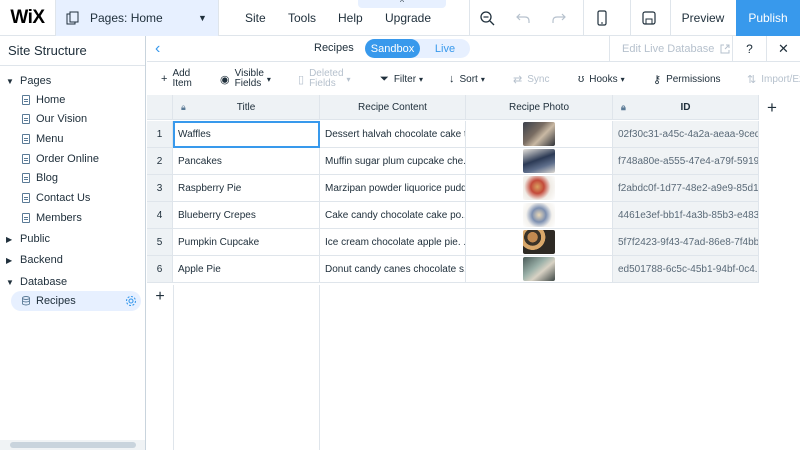  What do you see at coordinates (686, 107) in the screenshot?
I see `column-header-id: 🔒︎ ID` at bounding box center [686, 107].